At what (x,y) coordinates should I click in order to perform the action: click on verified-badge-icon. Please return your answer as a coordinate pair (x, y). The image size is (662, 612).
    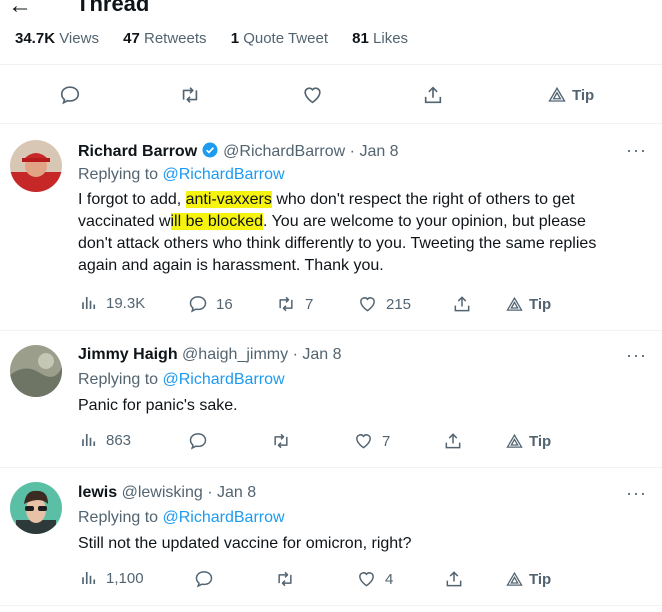
    Looking at the image, I should click on (210, 152).